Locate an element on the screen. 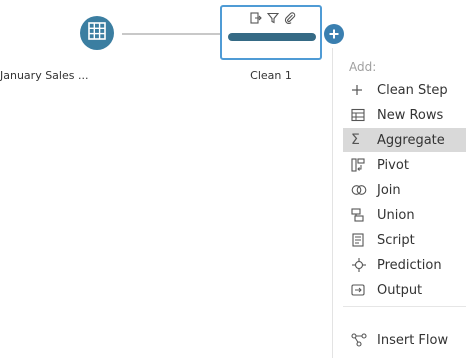  script-icon is located at coordinates (361, 240).